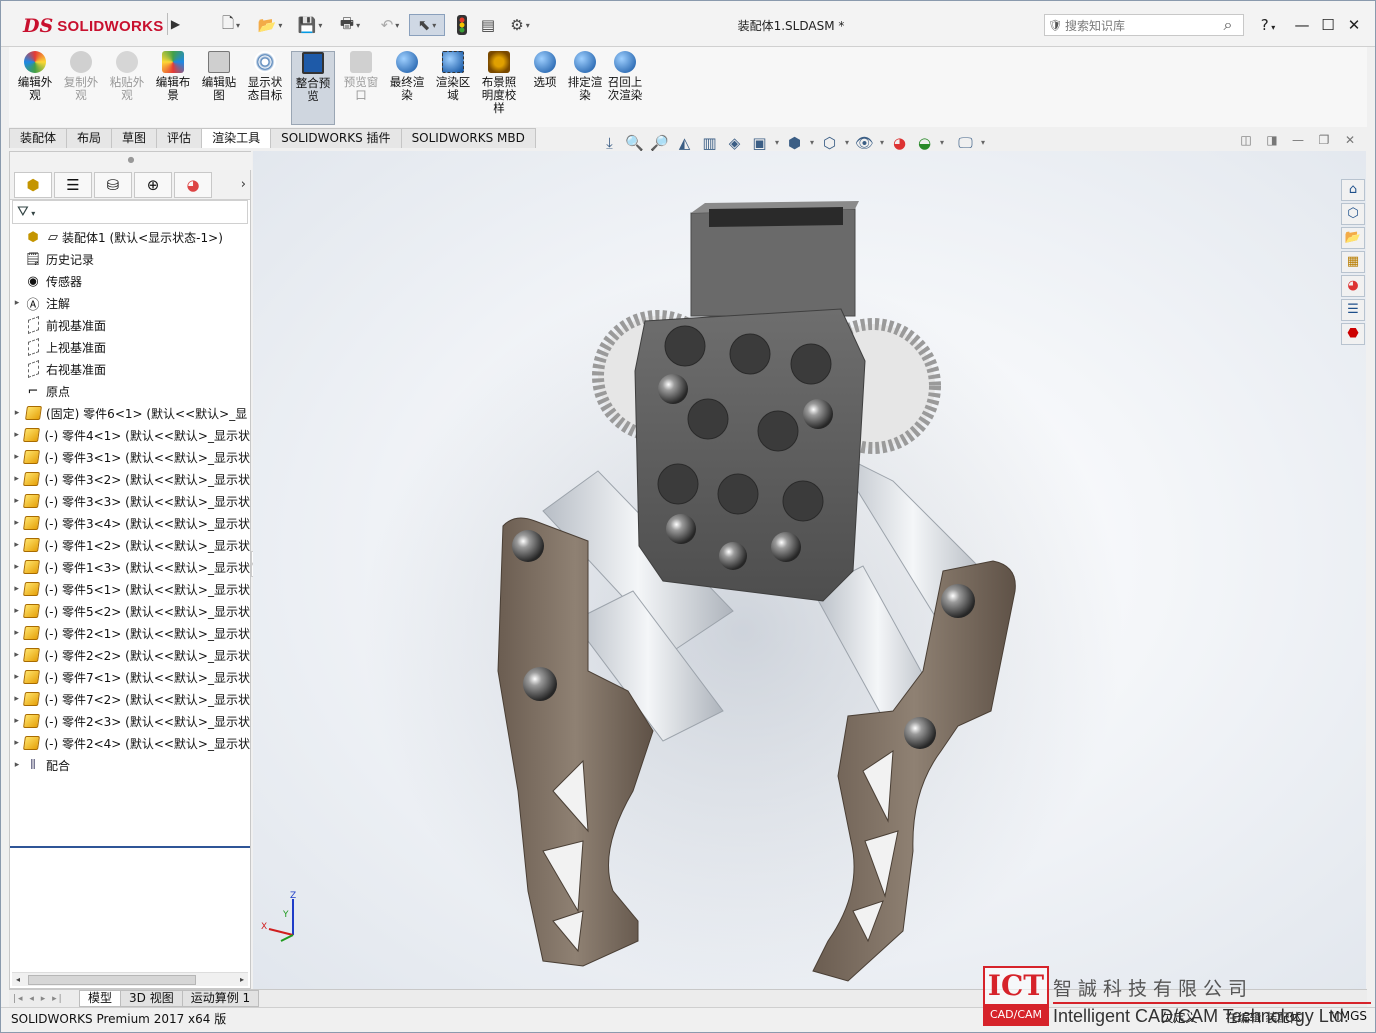 The height and width of the screenshot is (1033, 1376). Describe the element at coordinates (130, 765) in the screenshot. I see `tree-item: ▸ ⫴ 配合` at that location.